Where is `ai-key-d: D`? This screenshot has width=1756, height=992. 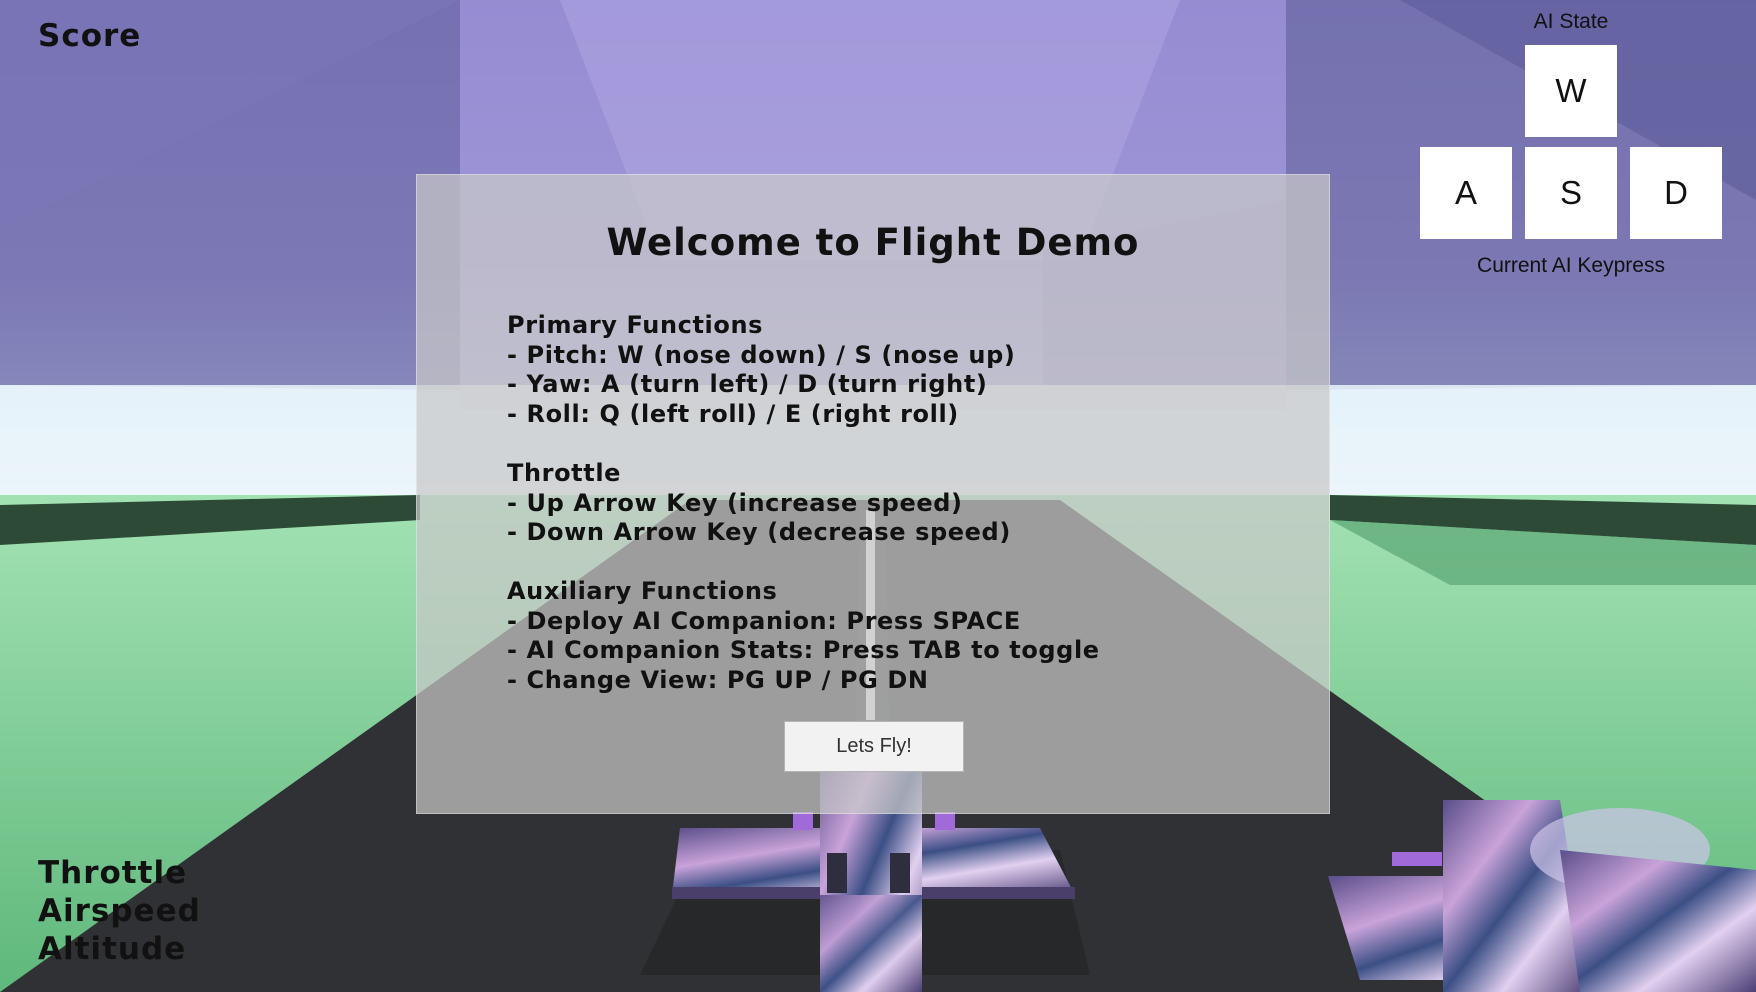 ai-key-d: D is located at coordinates (1676, 193).